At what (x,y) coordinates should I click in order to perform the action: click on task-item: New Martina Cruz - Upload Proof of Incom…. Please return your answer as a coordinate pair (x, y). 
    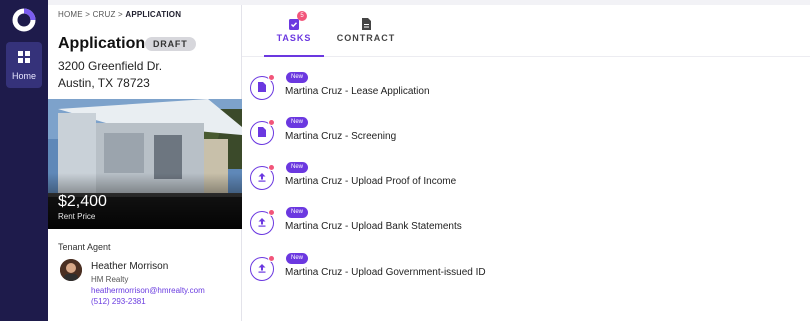
    Looking at the image, I should click on (520, 180).